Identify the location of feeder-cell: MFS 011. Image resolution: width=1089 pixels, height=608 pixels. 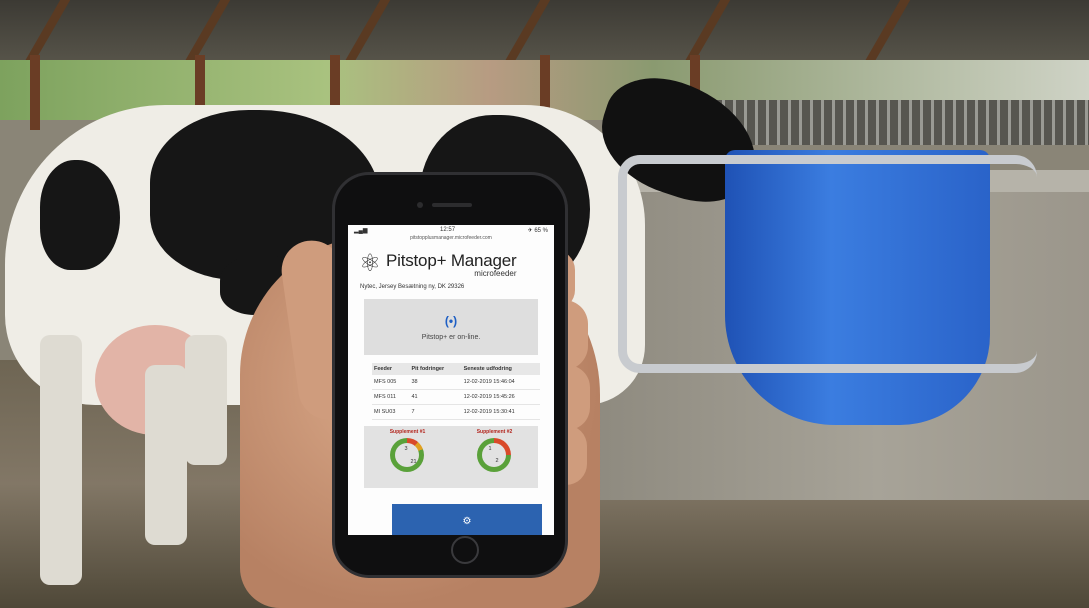
(391, 397).